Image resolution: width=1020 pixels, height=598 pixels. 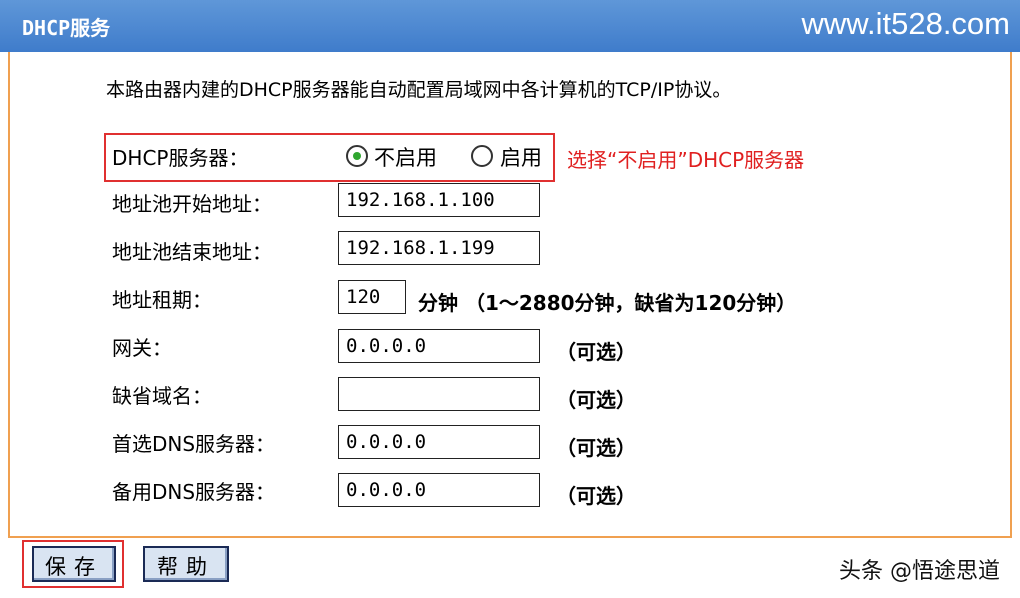 What do you see at coordinates (192, 252) in the screenshot?
I see `pool-end-label: 地址池结束地址：` at bounding box center [192, 252].